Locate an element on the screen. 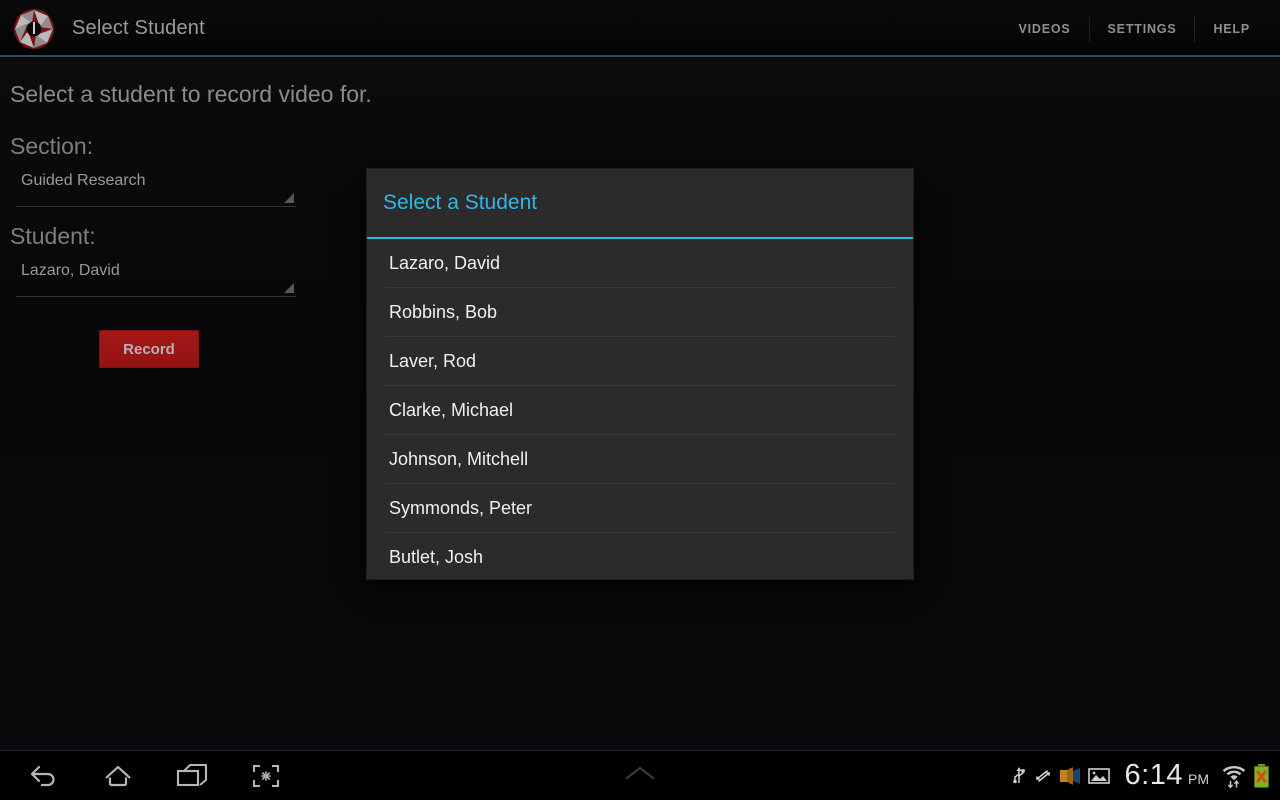 Image resolution: width=1280 pixels, height=800 pixels. menu-item-videos: VIDEOS is located at coordinates (1045, 29).